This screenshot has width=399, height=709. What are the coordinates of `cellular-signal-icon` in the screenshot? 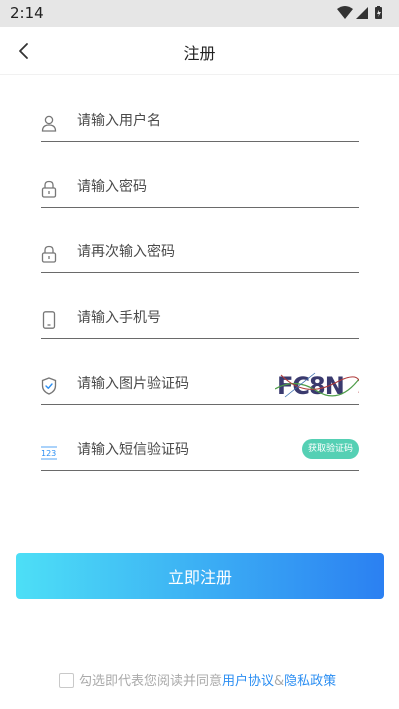 It's located at (362, 13).